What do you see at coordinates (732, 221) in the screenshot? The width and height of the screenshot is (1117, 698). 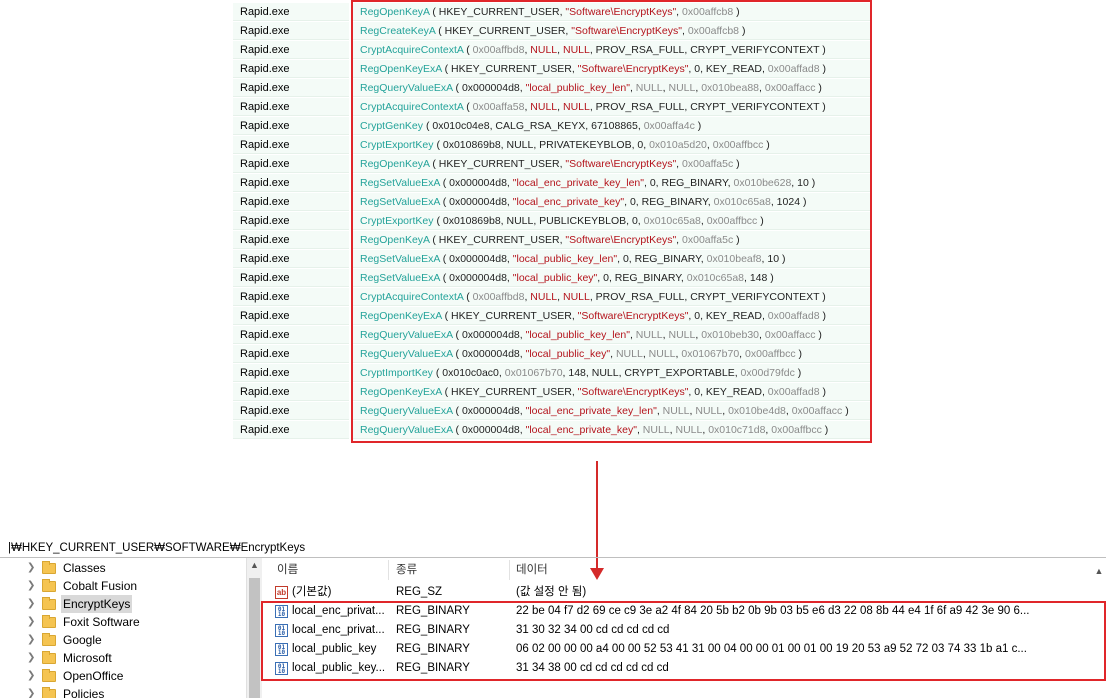 I see `api-argument: 0x00affbcc` at bounding box center [732, 221].